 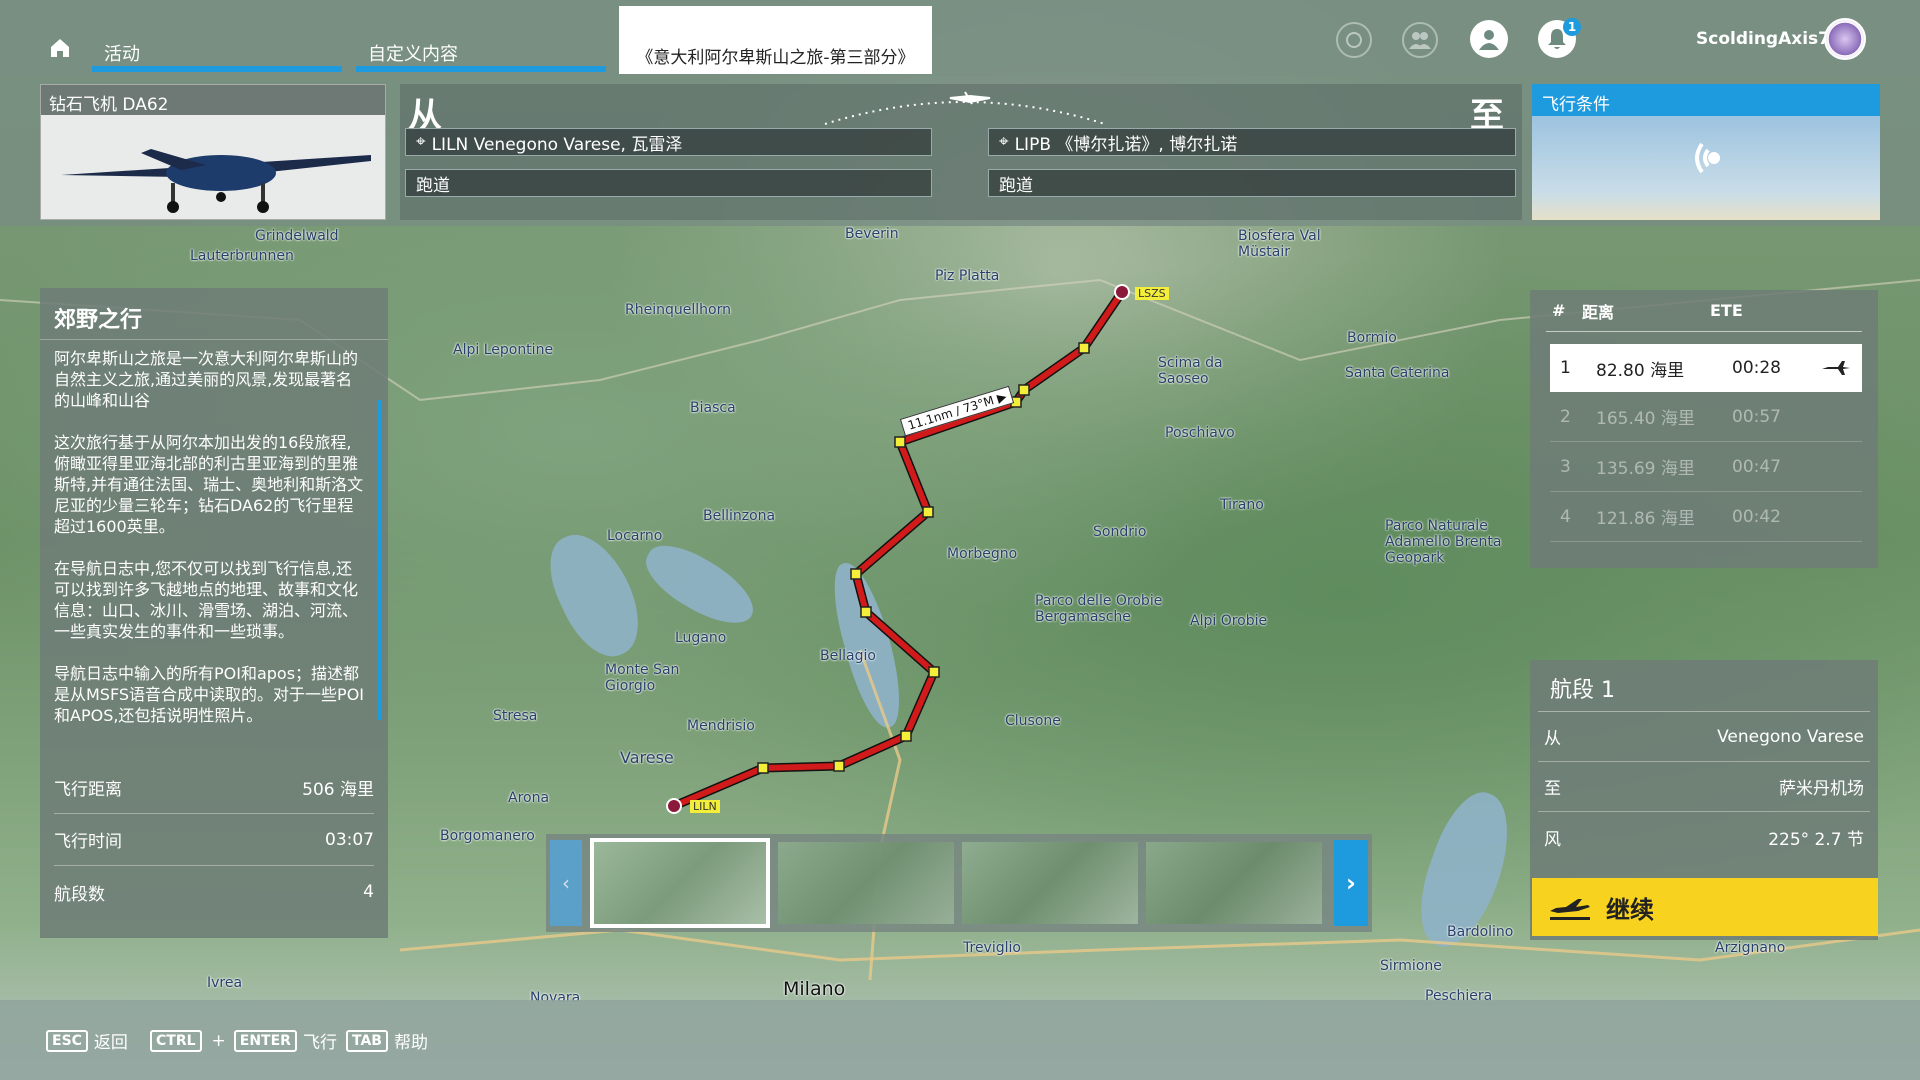 What do you see at coordinates (1565, 516) in the screenshot?
I see `leg-num: 4` at bounding box center [1565, 516].